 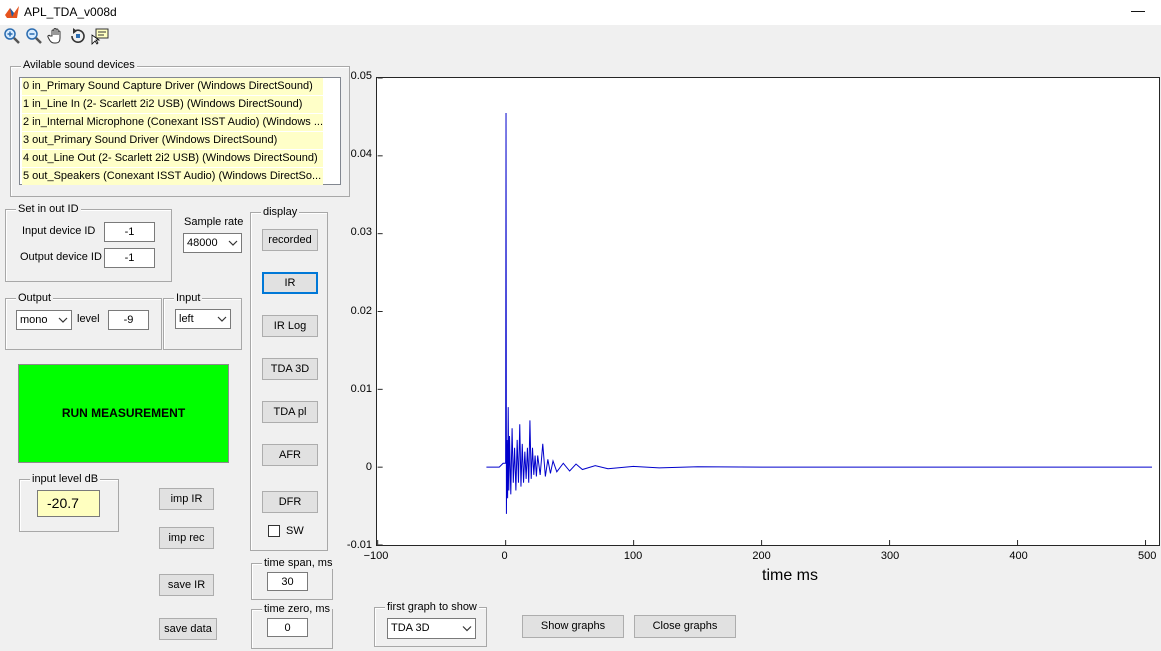 What do you see at coordinates (70, 12) in the screenshot?
I see `window-title: APL_TDA_v008d` at bounding box center [70, 12].